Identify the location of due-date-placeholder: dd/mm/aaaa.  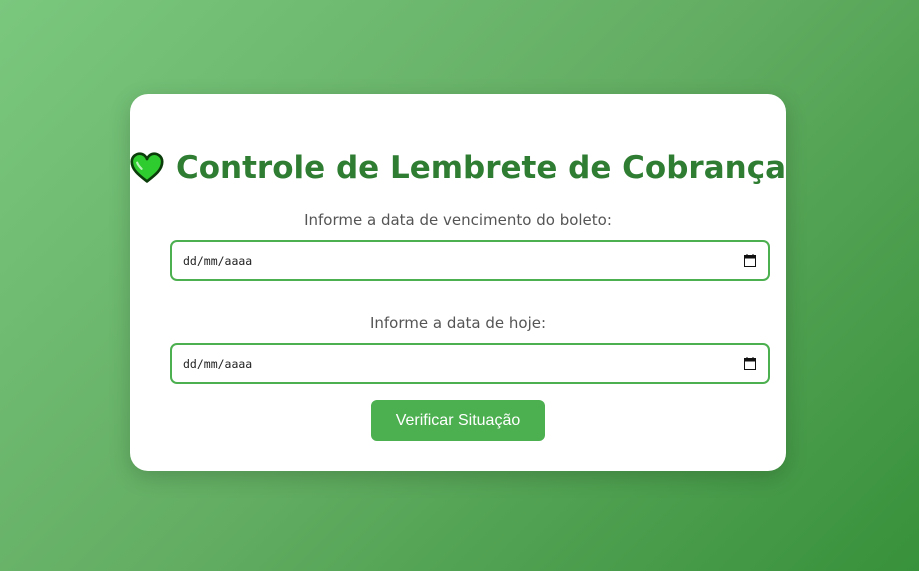
(218, 260).